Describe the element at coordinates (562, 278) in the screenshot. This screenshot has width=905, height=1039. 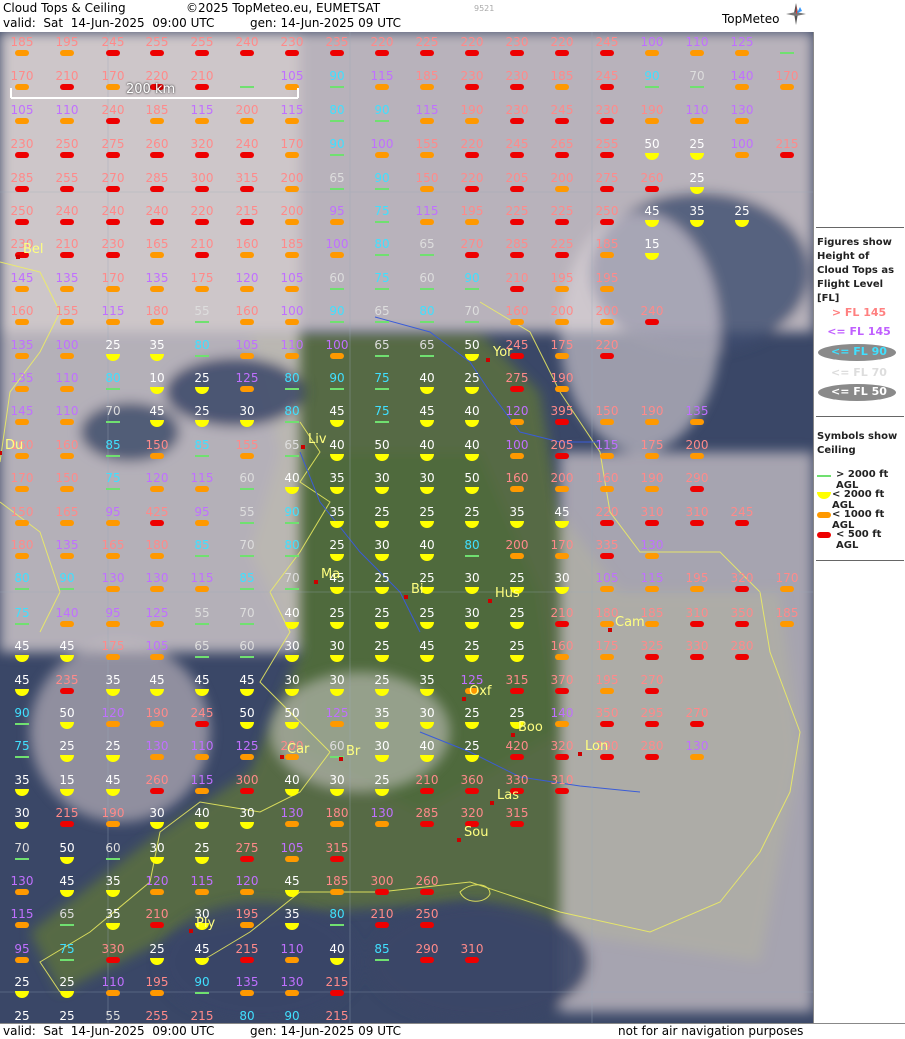
I see `cloud-top-label: 195` at that location.